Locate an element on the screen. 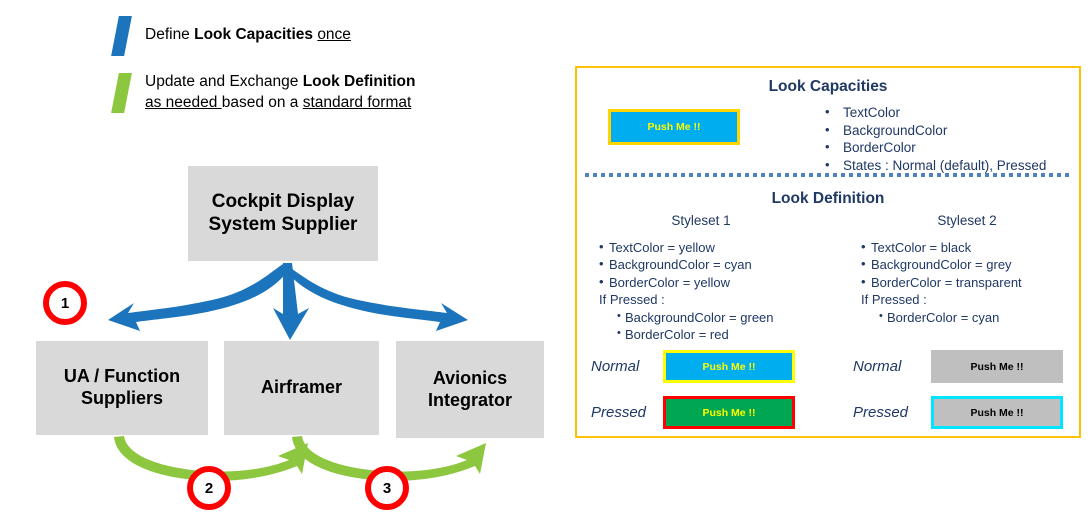 The height and width of the screenshot is (530, 1091). list-item: BackgroundColor is located at coordinates (933, 130).